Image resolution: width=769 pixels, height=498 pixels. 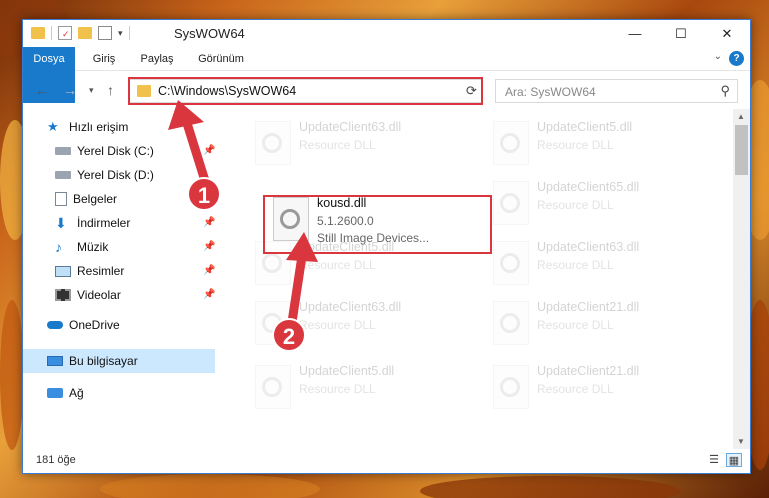 What do you see at coordinates (85, 33) in the screenshot?
I see `new-folder-icon` at bounding box center [85, 33].